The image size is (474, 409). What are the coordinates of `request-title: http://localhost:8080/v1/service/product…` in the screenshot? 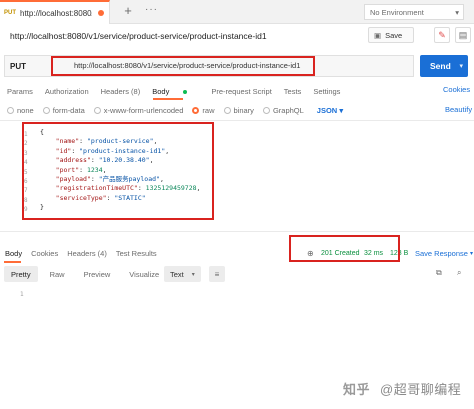 It's located at (138, 36).